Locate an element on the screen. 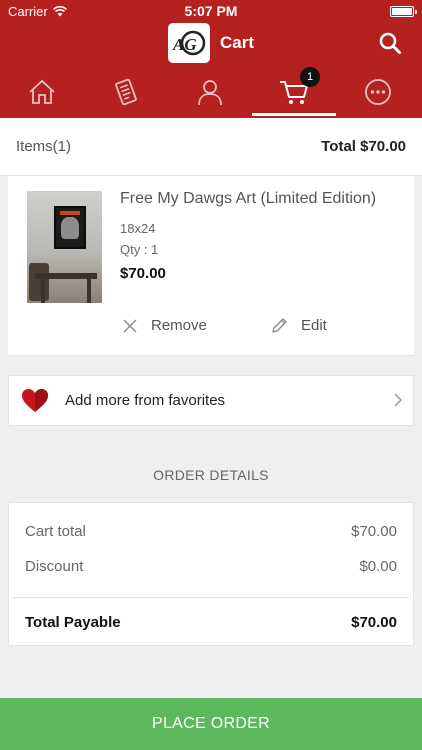 This screenshot has height=750, width=422. pencil-icon is located at coordinates (279, 325).